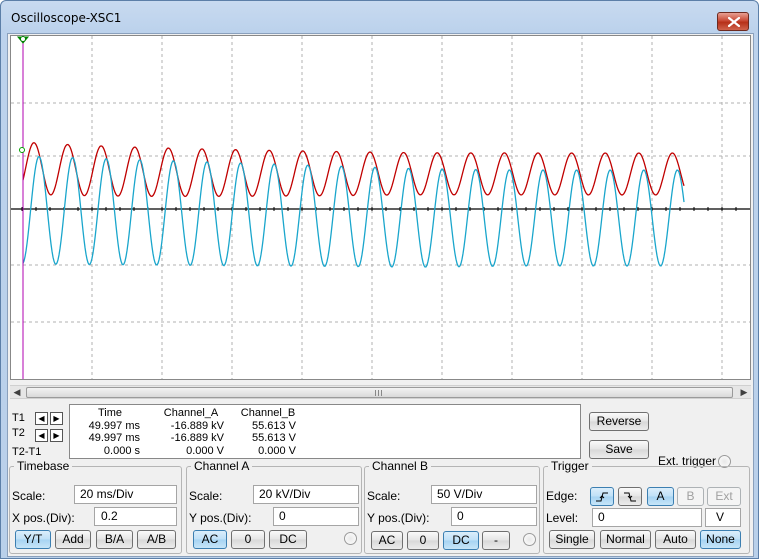  What do you see at coordinates (23, 39) in the screenshot?
I see `cursor-handle-icon` at bounding box center [23, 39].